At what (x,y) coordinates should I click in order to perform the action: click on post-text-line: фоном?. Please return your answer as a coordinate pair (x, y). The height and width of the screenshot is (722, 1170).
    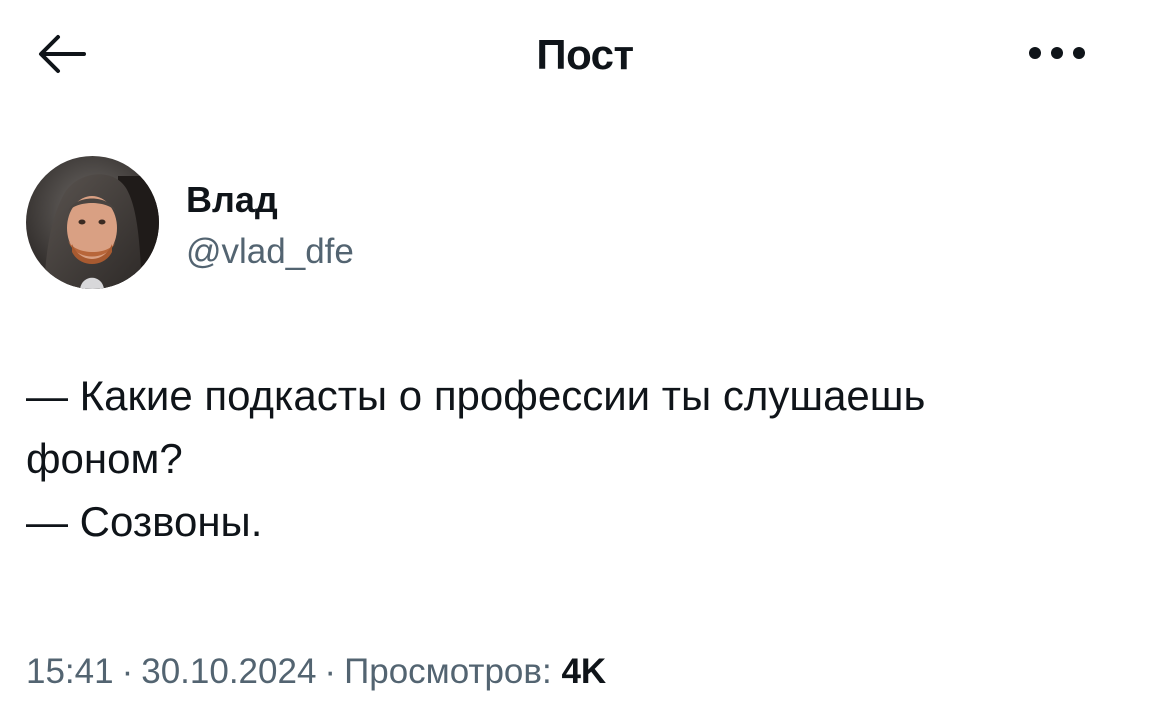
    Looking at the image, I should click on (104, 458).